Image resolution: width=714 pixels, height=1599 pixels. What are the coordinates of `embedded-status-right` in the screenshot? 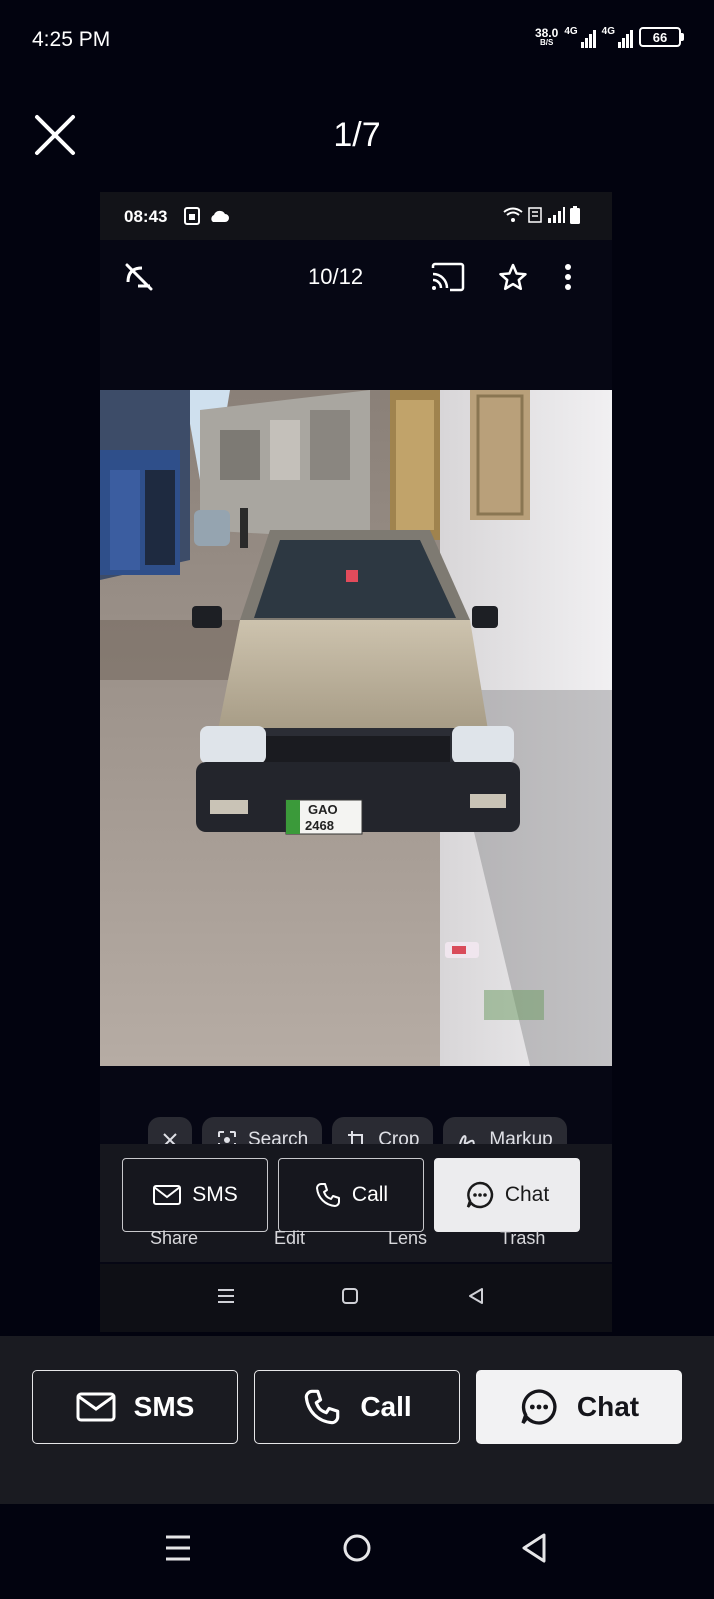 It's located at (541, 215).